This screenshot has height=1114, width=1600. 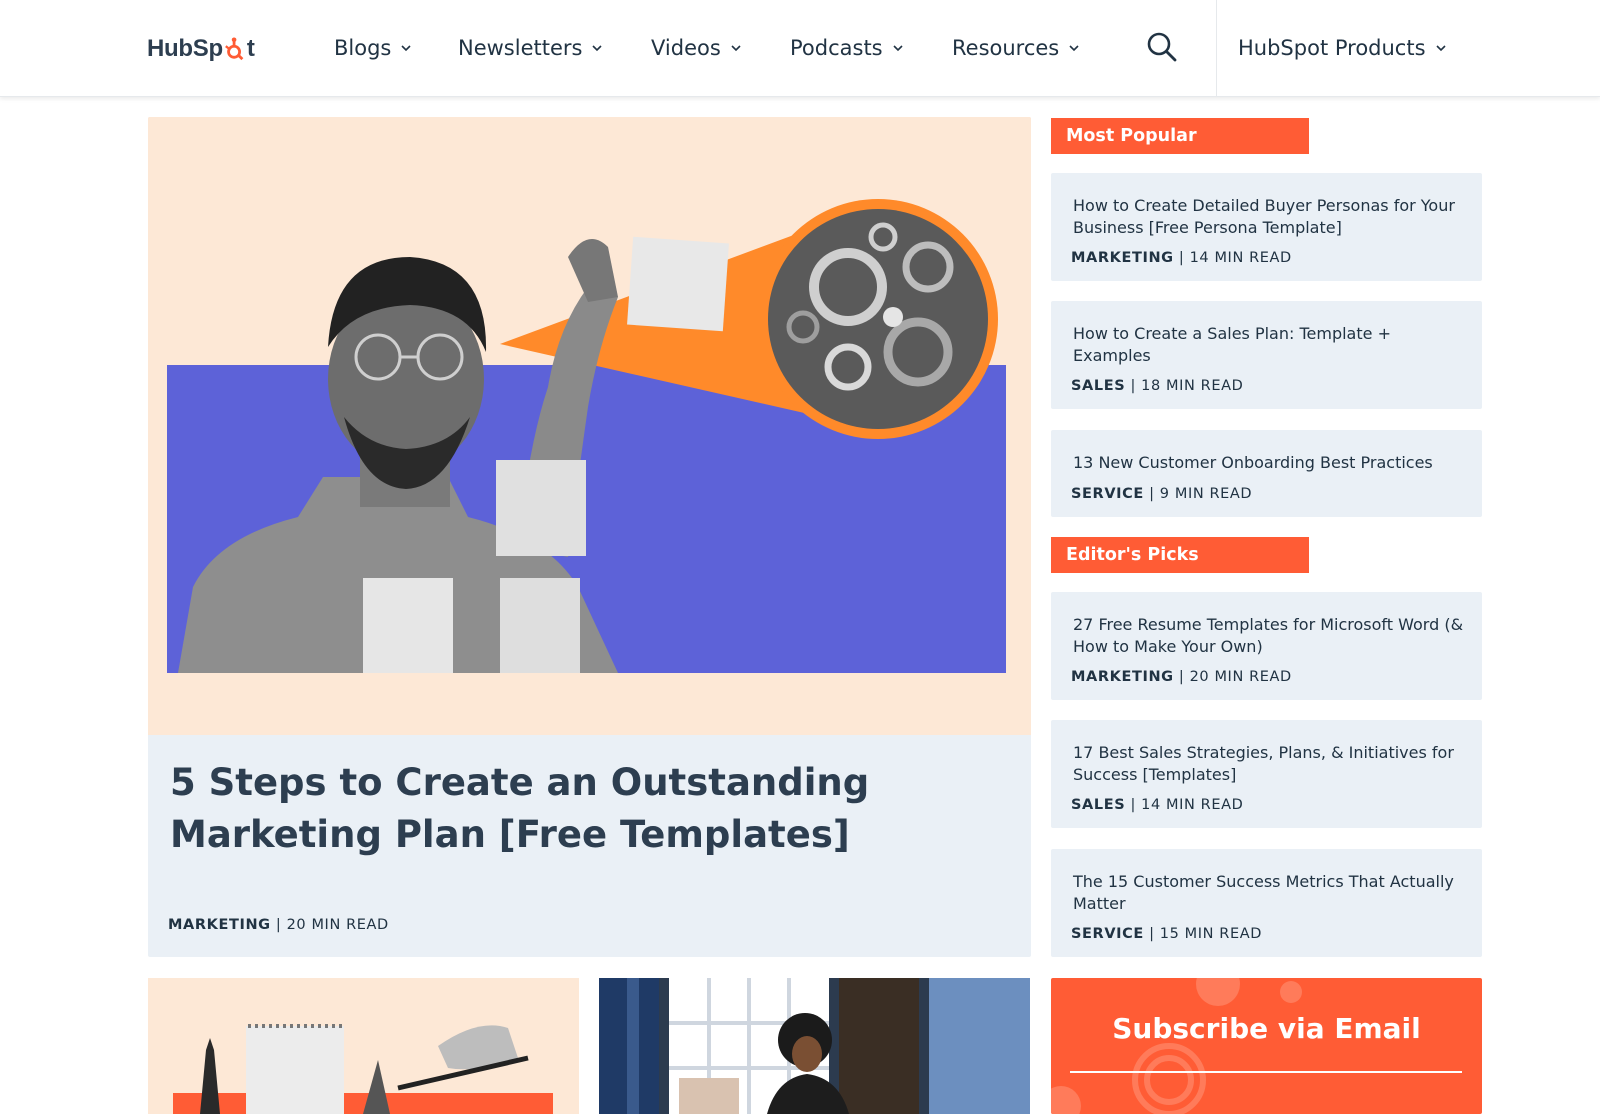 What do you see at coordinates (836, 48) in the screenshot?
I see `nav-label: Podcasts` at bounding box center [836, 48].